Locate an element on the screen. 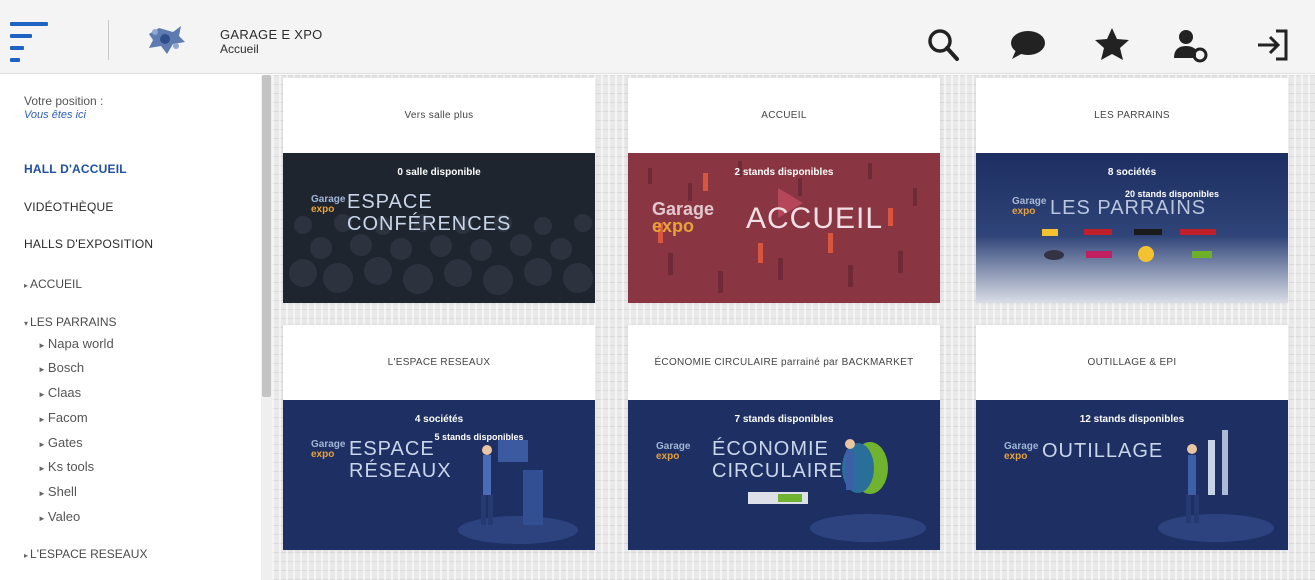  sidebar-item-label: Facom is located at coordinates (67, 417).